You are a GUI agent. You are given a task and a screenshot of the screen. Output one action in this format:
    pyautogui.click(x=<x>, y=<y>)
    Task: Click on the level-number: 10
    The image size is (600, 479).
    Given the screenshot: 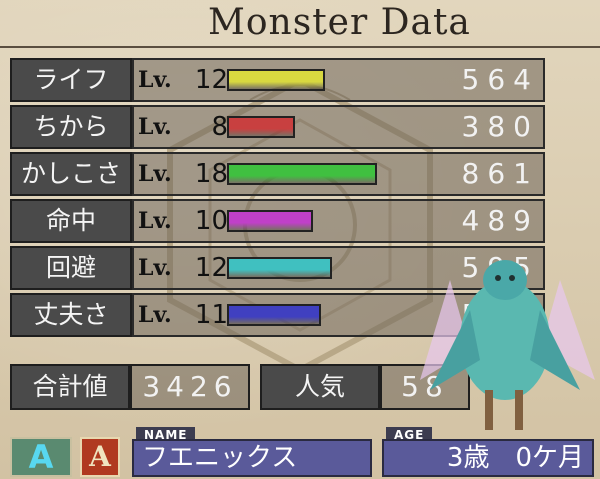 What is the action you would take?
    pyautogui.click(x=211, y=221)
    